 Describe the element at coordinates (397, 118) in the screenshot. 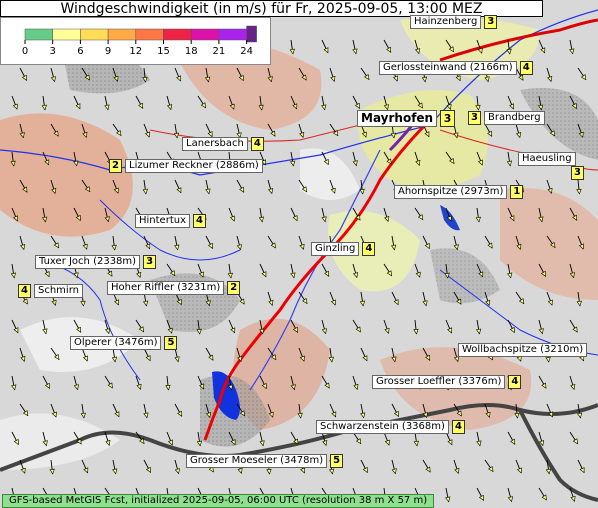

I see `place-name: Mayrhofen` at that location.